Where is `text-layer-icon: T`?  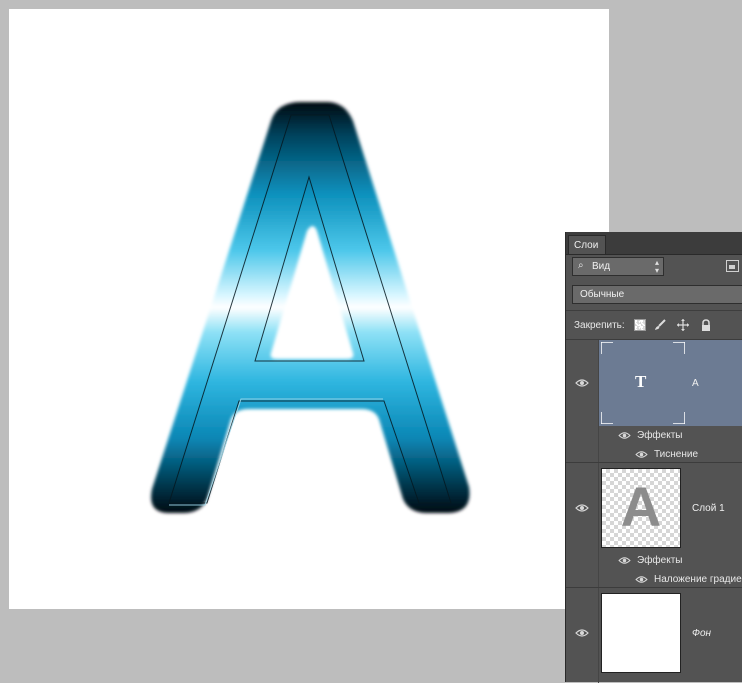
text-layer-icon: T is located at coordinates (641, 381).